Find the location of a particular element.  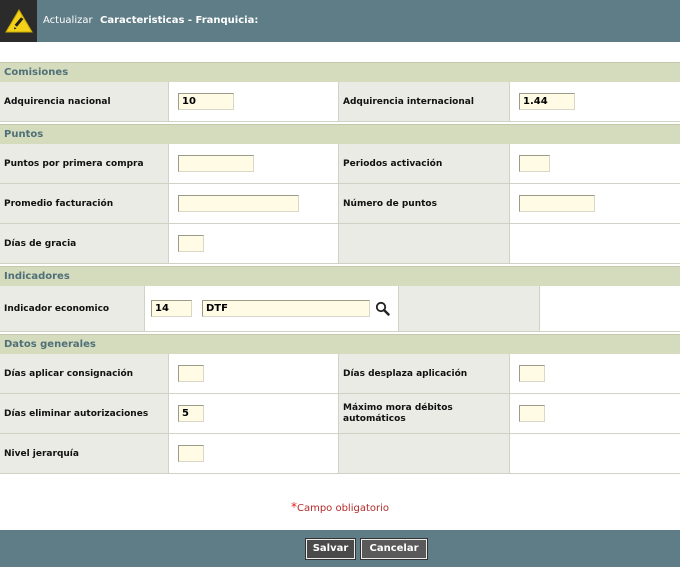

magnifier-icon is located at coordinates (382, 308).